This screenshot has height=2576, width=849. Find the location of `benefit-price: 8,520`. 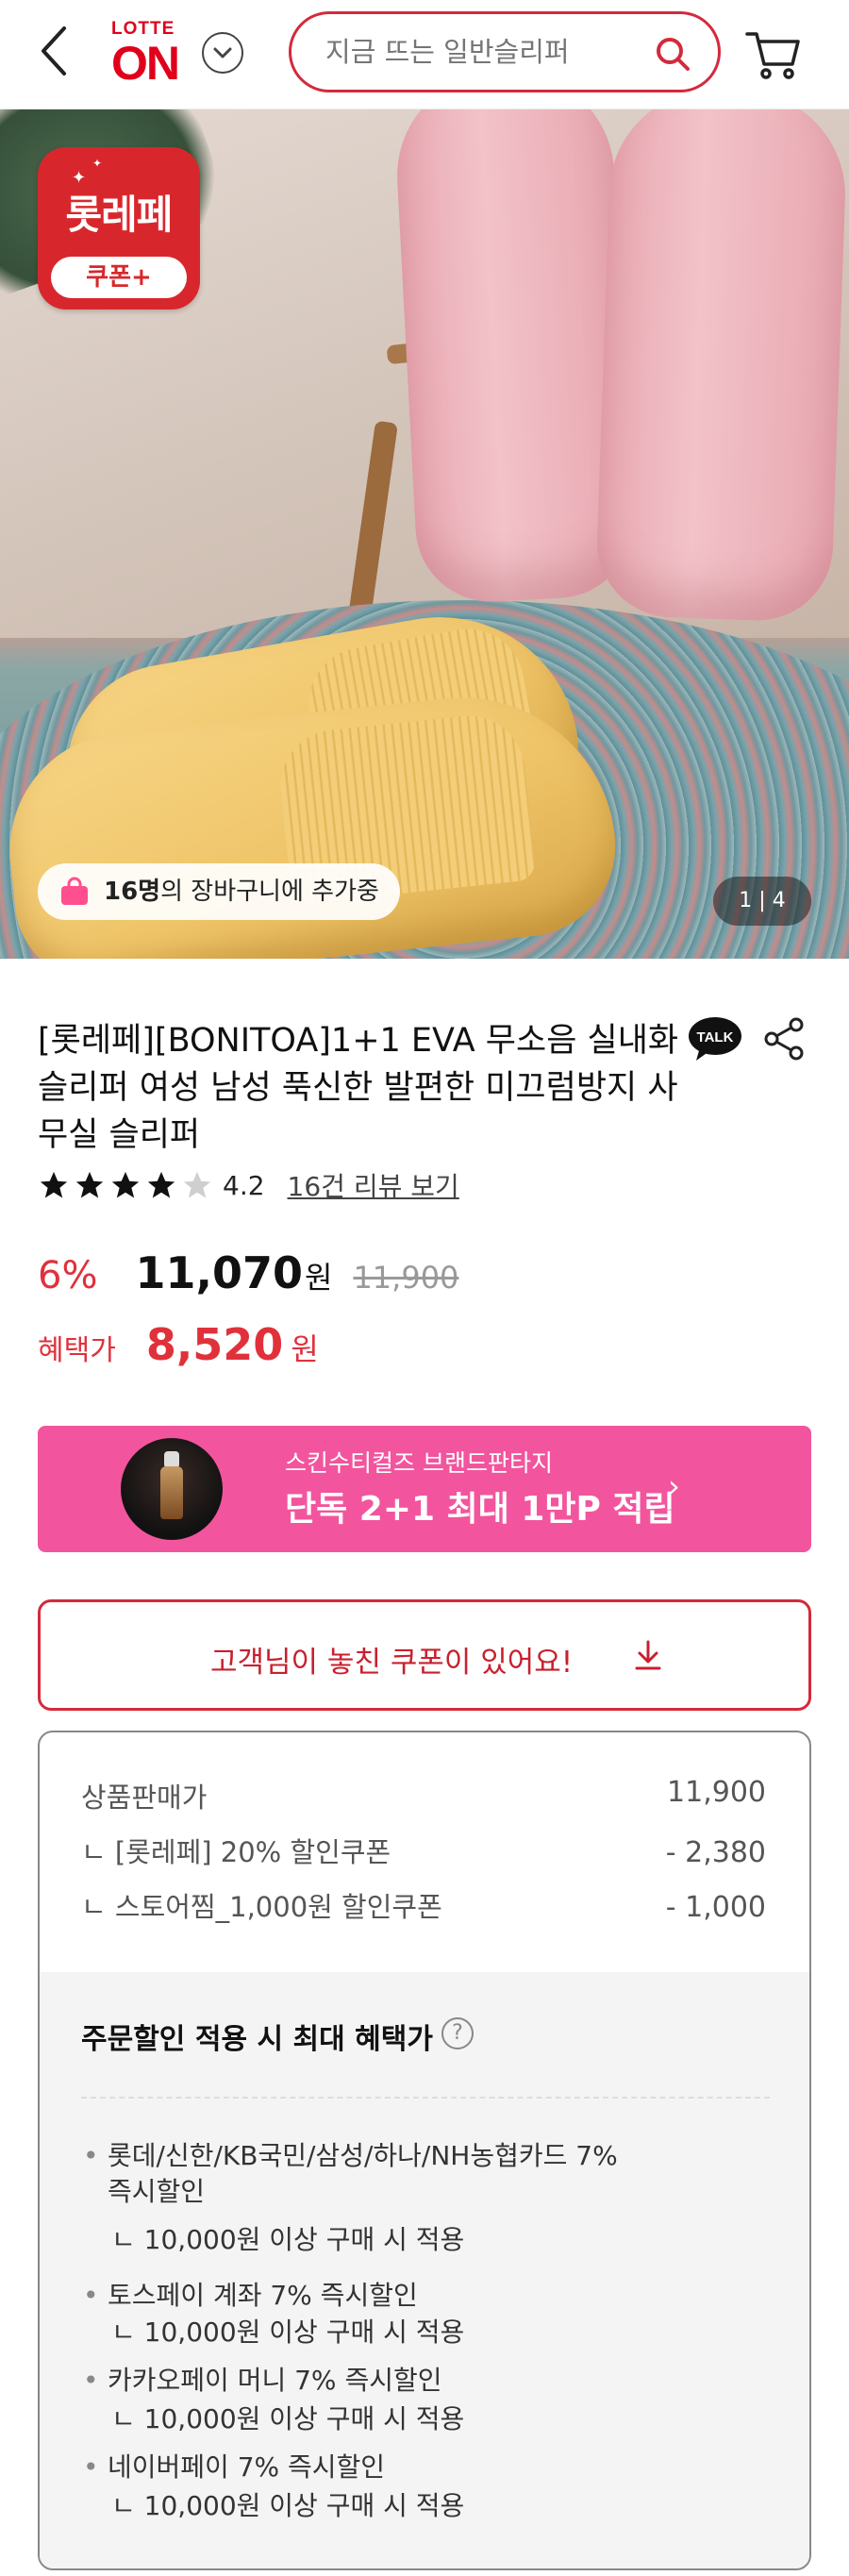

benefit-price: 8,520 is located at coordinates (215, 1344).